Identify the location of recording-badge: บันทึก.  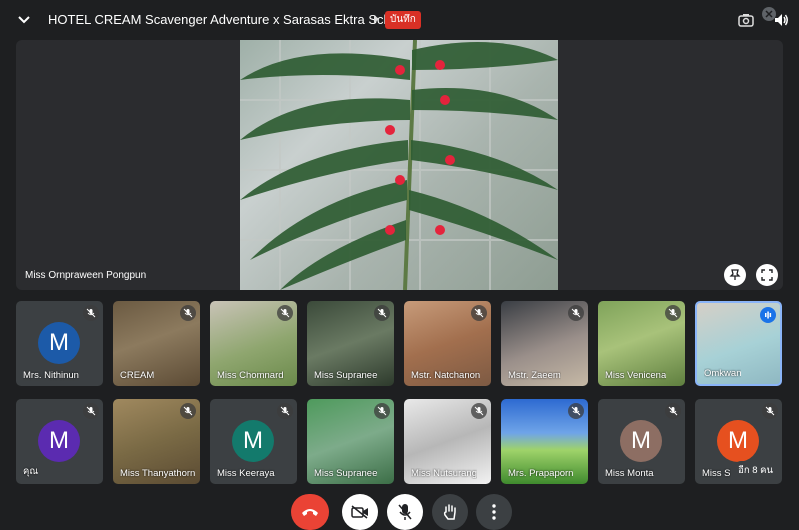
(403, 20).